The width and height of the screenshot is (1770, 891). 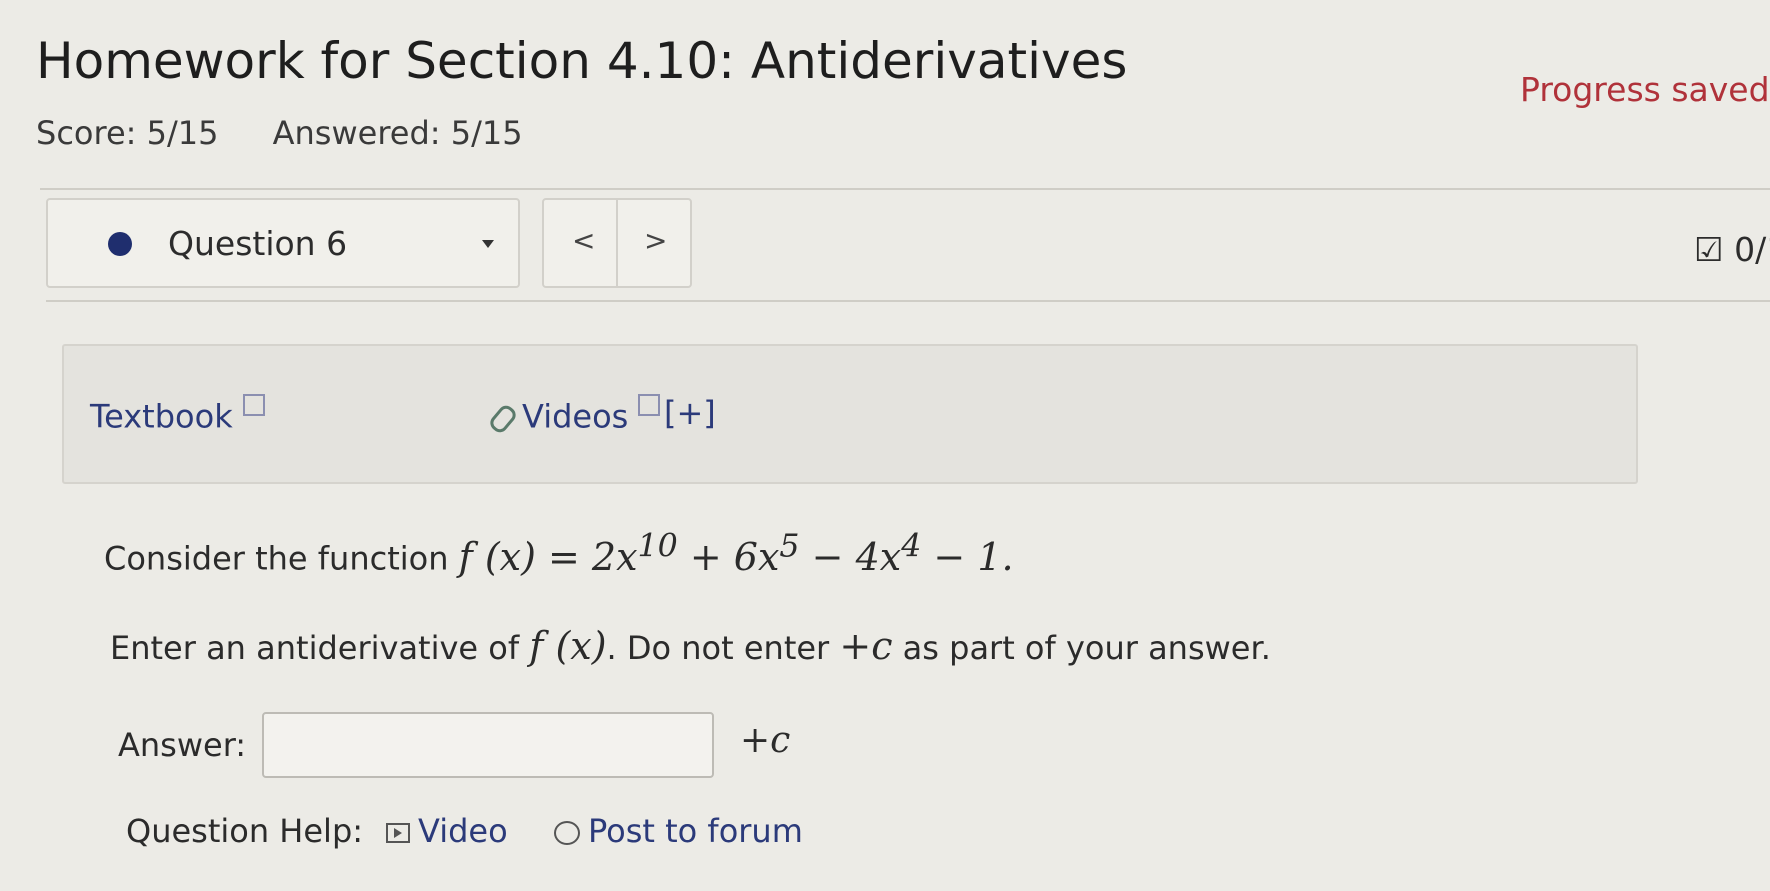 I want to click on answer-label: Answer:, so click(x=182, y=745).